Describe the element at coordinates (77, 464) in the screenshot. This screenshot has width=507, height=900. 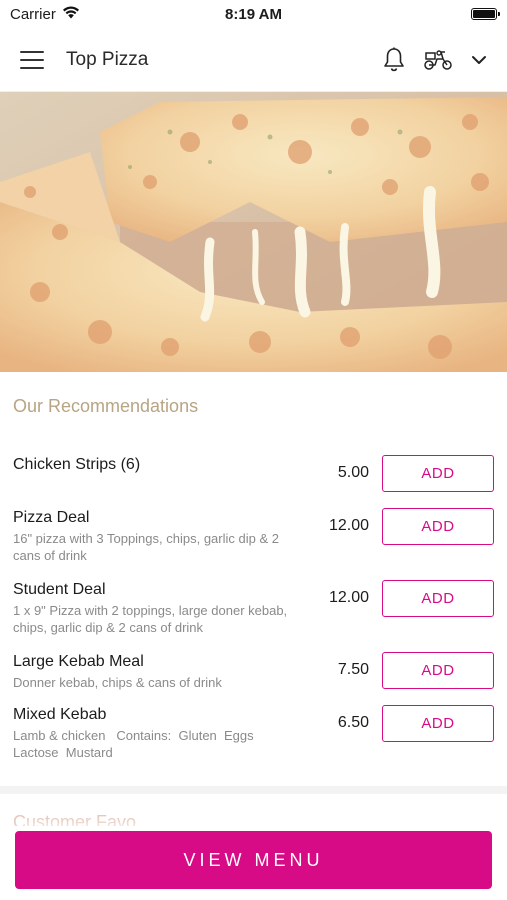
I see `item-name: Chicken Strips (6)` at that location.